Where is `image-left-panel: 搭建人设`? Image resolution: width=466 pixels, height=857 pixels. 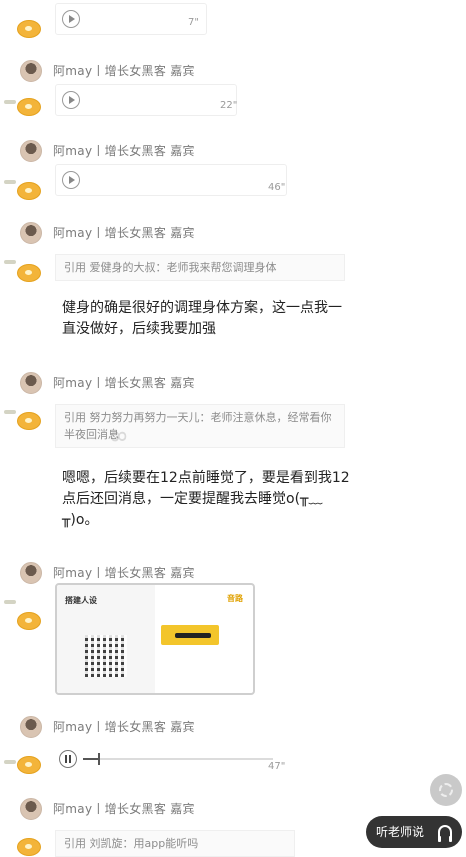
image-left-panel: 搭建人设 is located at coordinates (106, 639).